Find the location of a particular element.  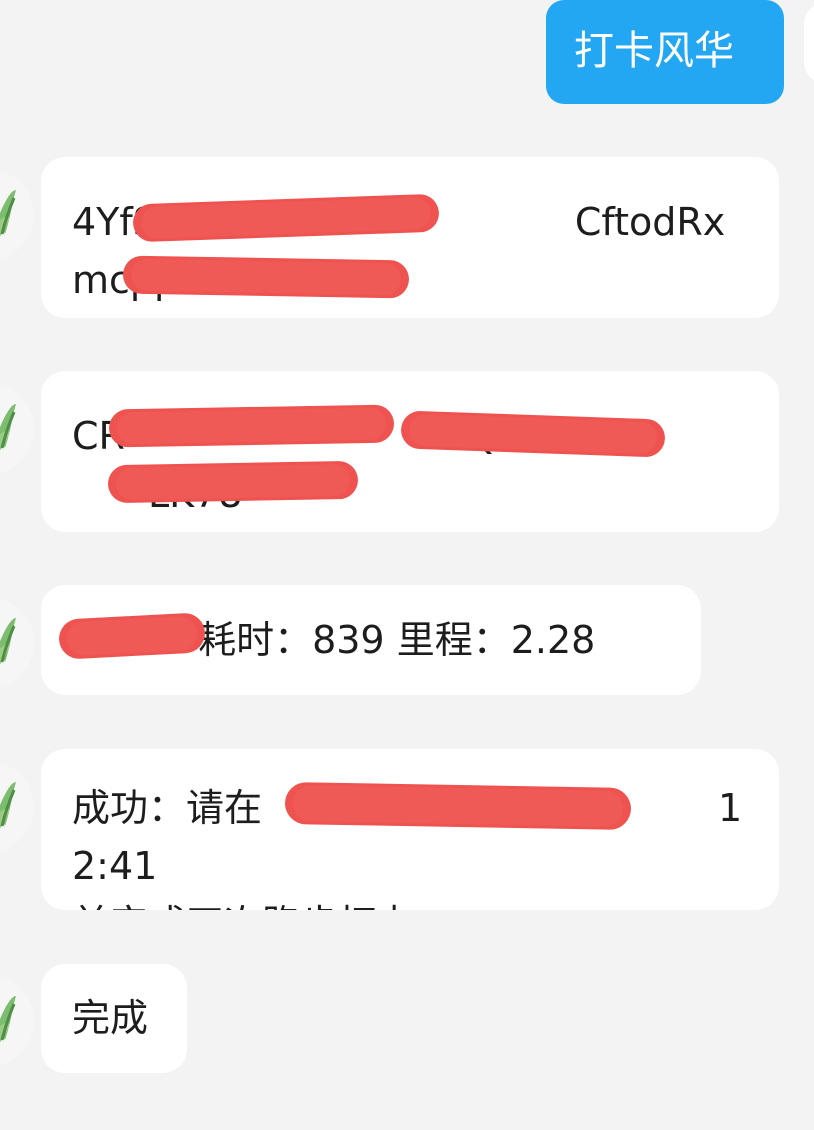

received-message-bubble: CR QD LK78 MT is located at coordinates (410, 451).